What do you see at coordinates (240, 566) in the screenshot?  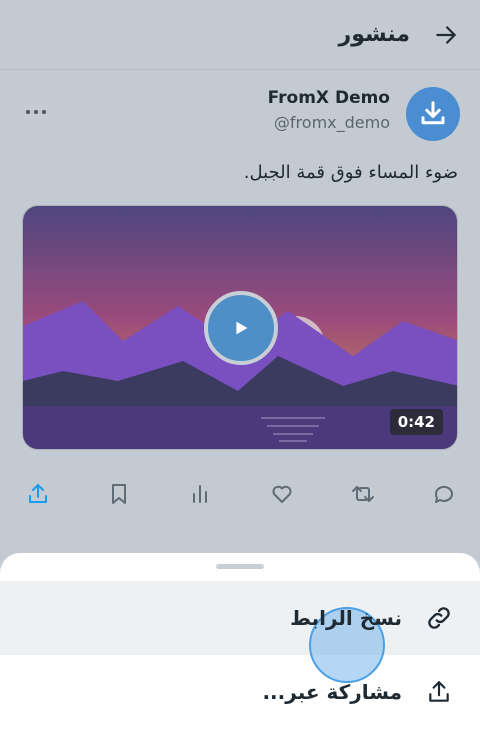 I see `sheet-grabber` at bounding box center [240, 566].